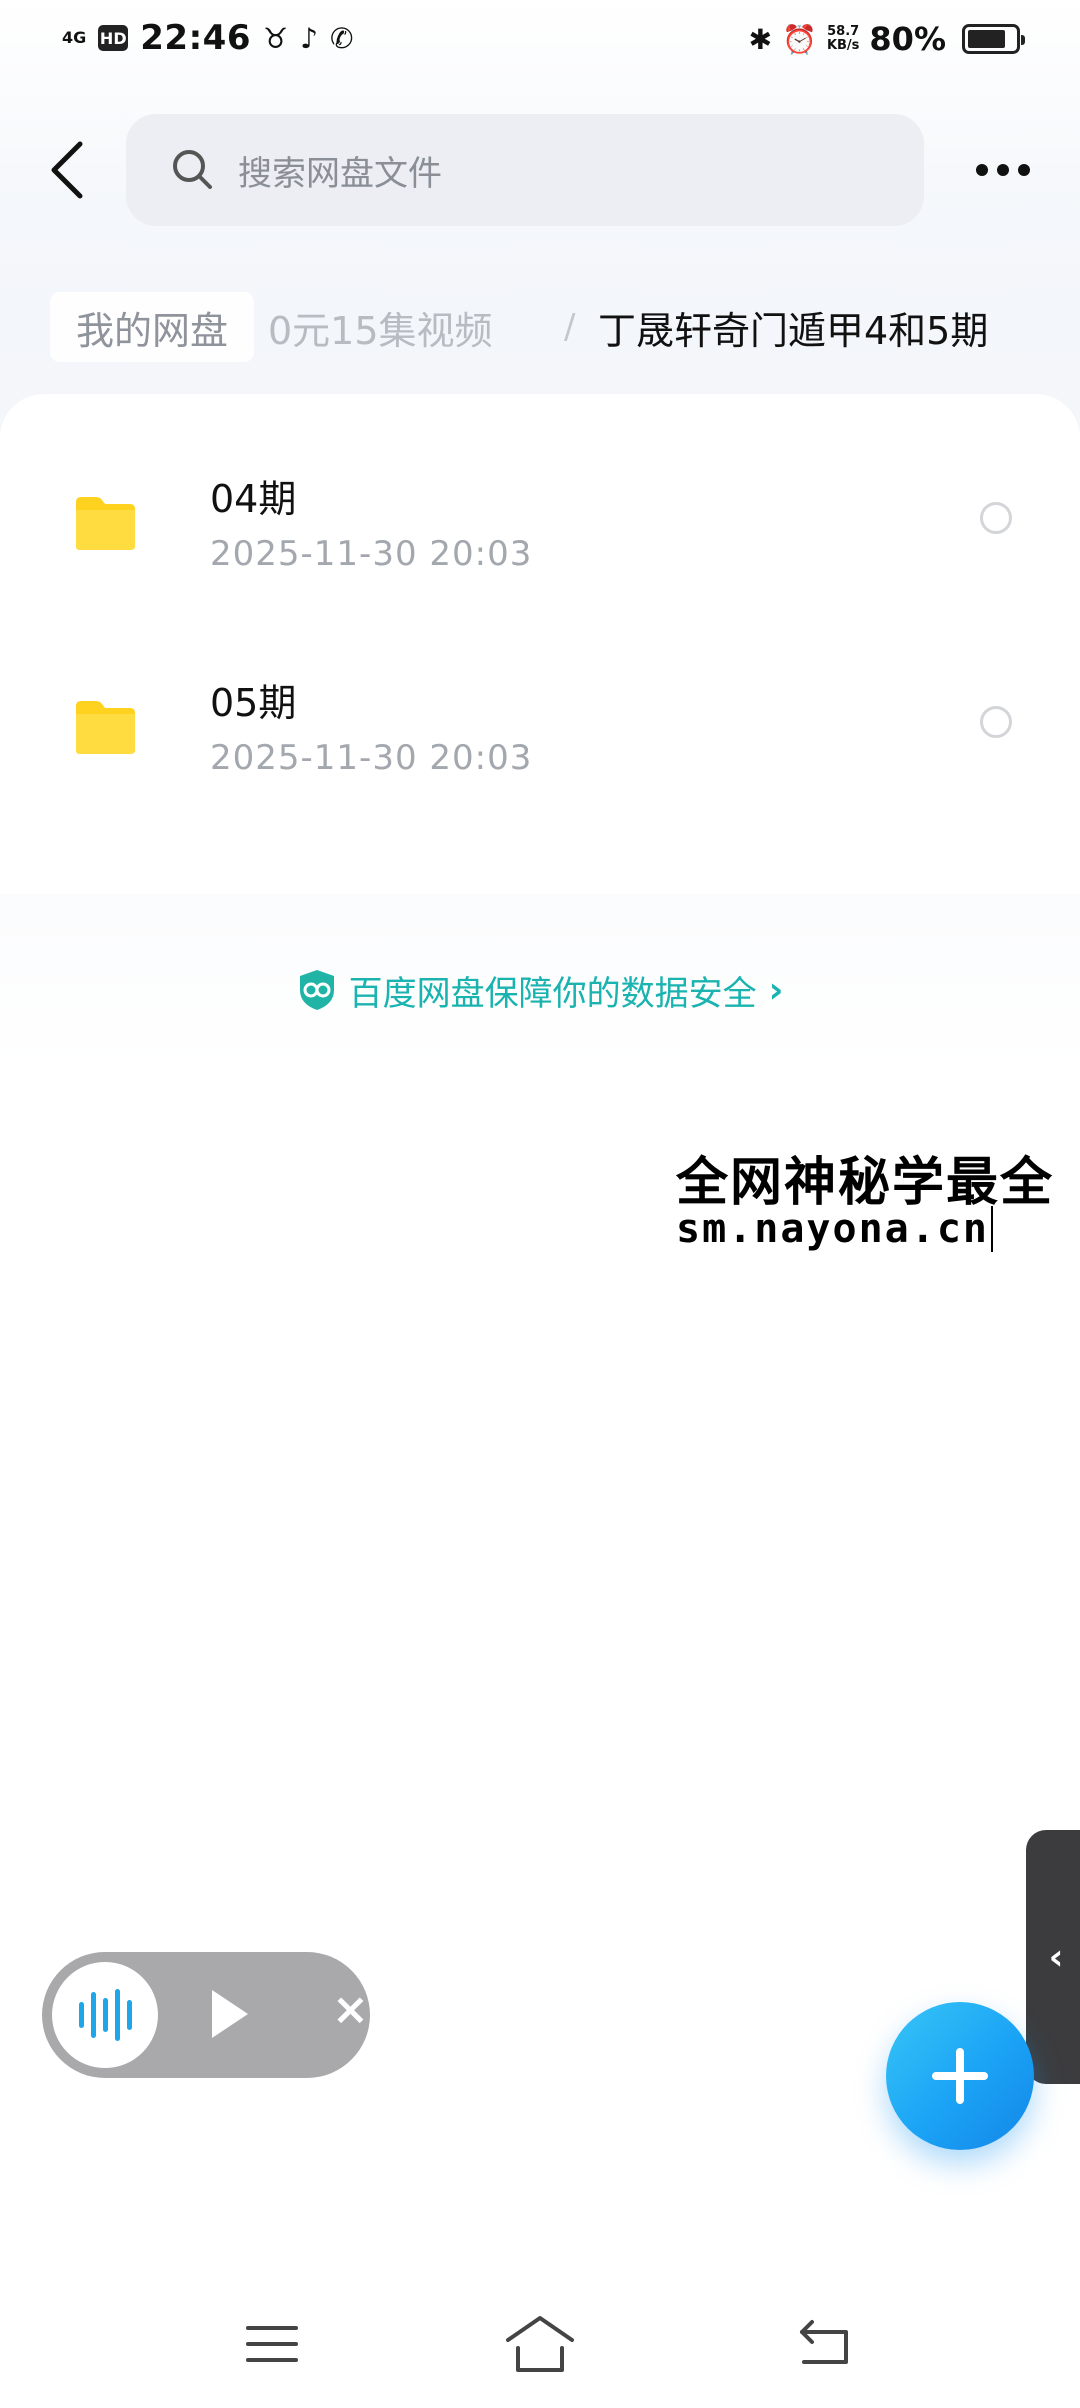 This screenshot has height=2408, width=1080. I want to click on file-name: 05期, so click(253, 703).